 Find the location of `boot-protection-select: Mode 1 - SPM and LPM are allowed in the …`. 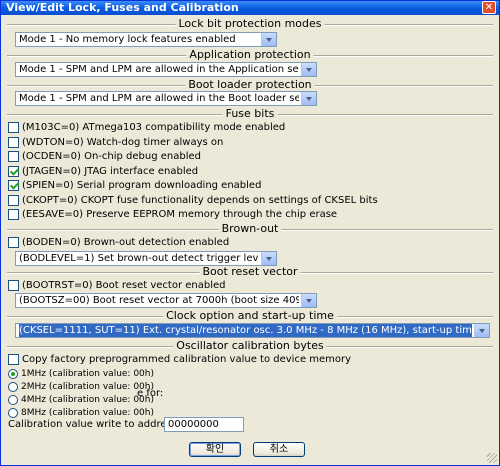

boot-protection-select: Mode 1 - SPM and LPM are allowed in the … is located at coordinates (166, 98).